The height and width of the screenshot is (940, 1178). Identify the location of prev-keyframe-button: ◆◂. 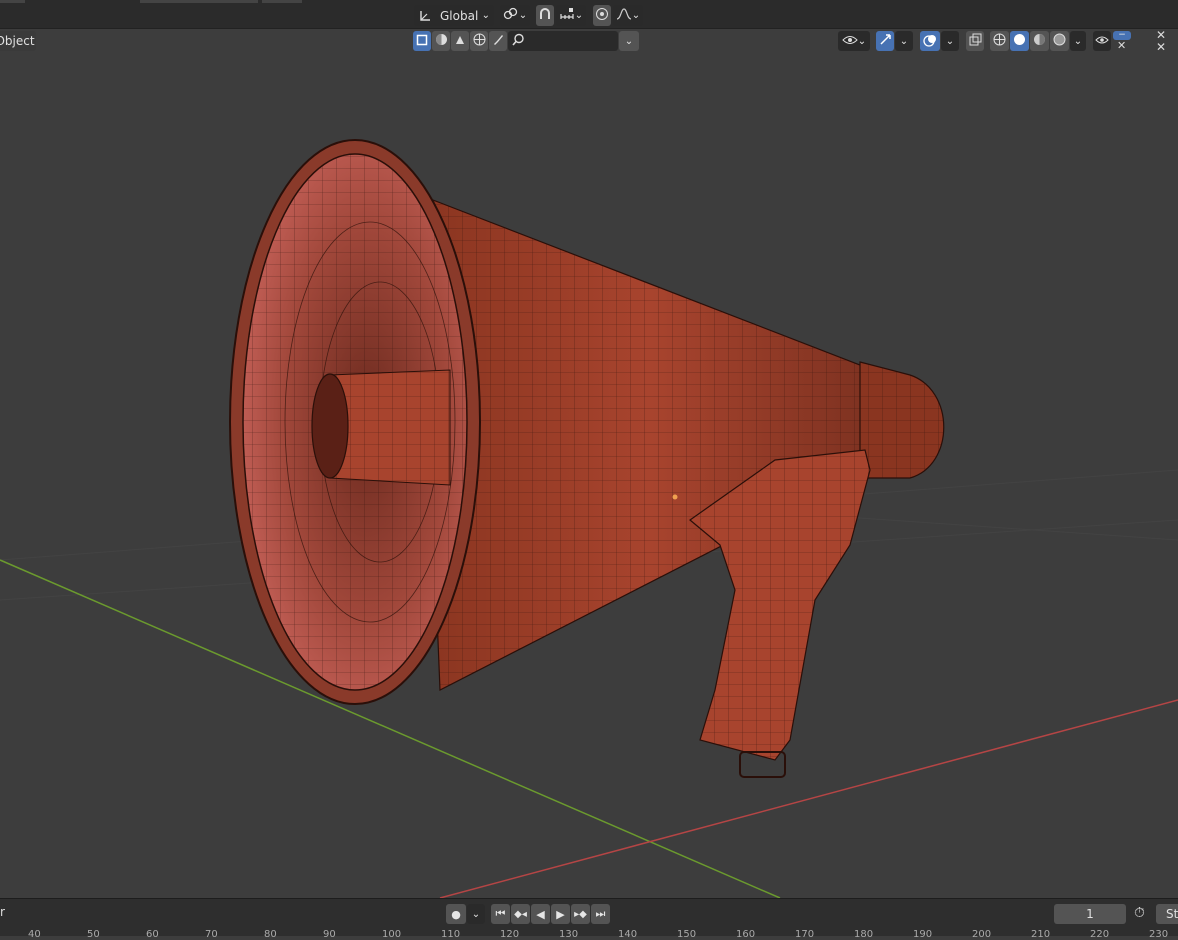
(520, 914).